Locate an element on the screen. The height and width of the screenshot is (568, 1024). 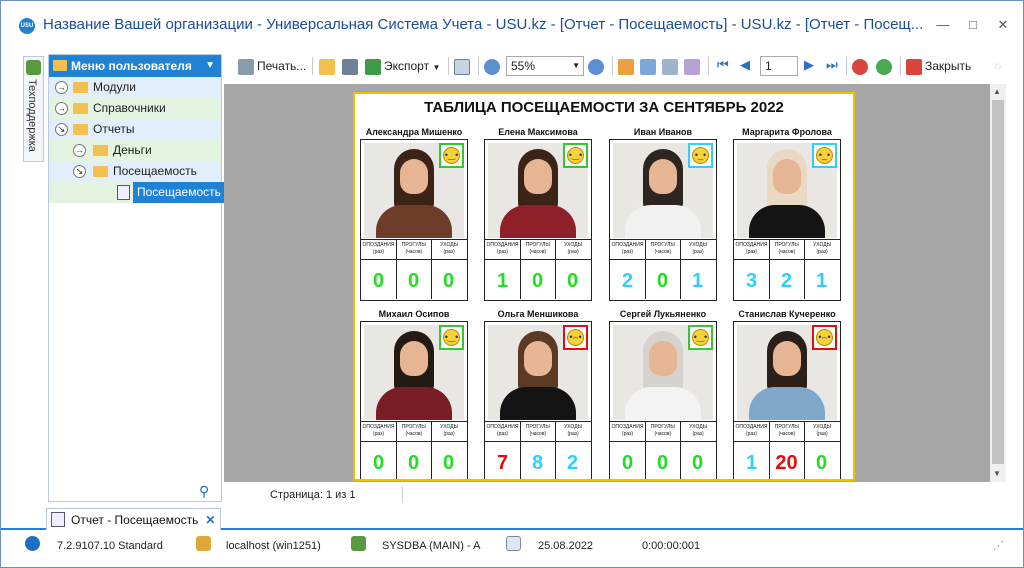
stats-values: 1 20 0 is located at coordinates (787, 461).